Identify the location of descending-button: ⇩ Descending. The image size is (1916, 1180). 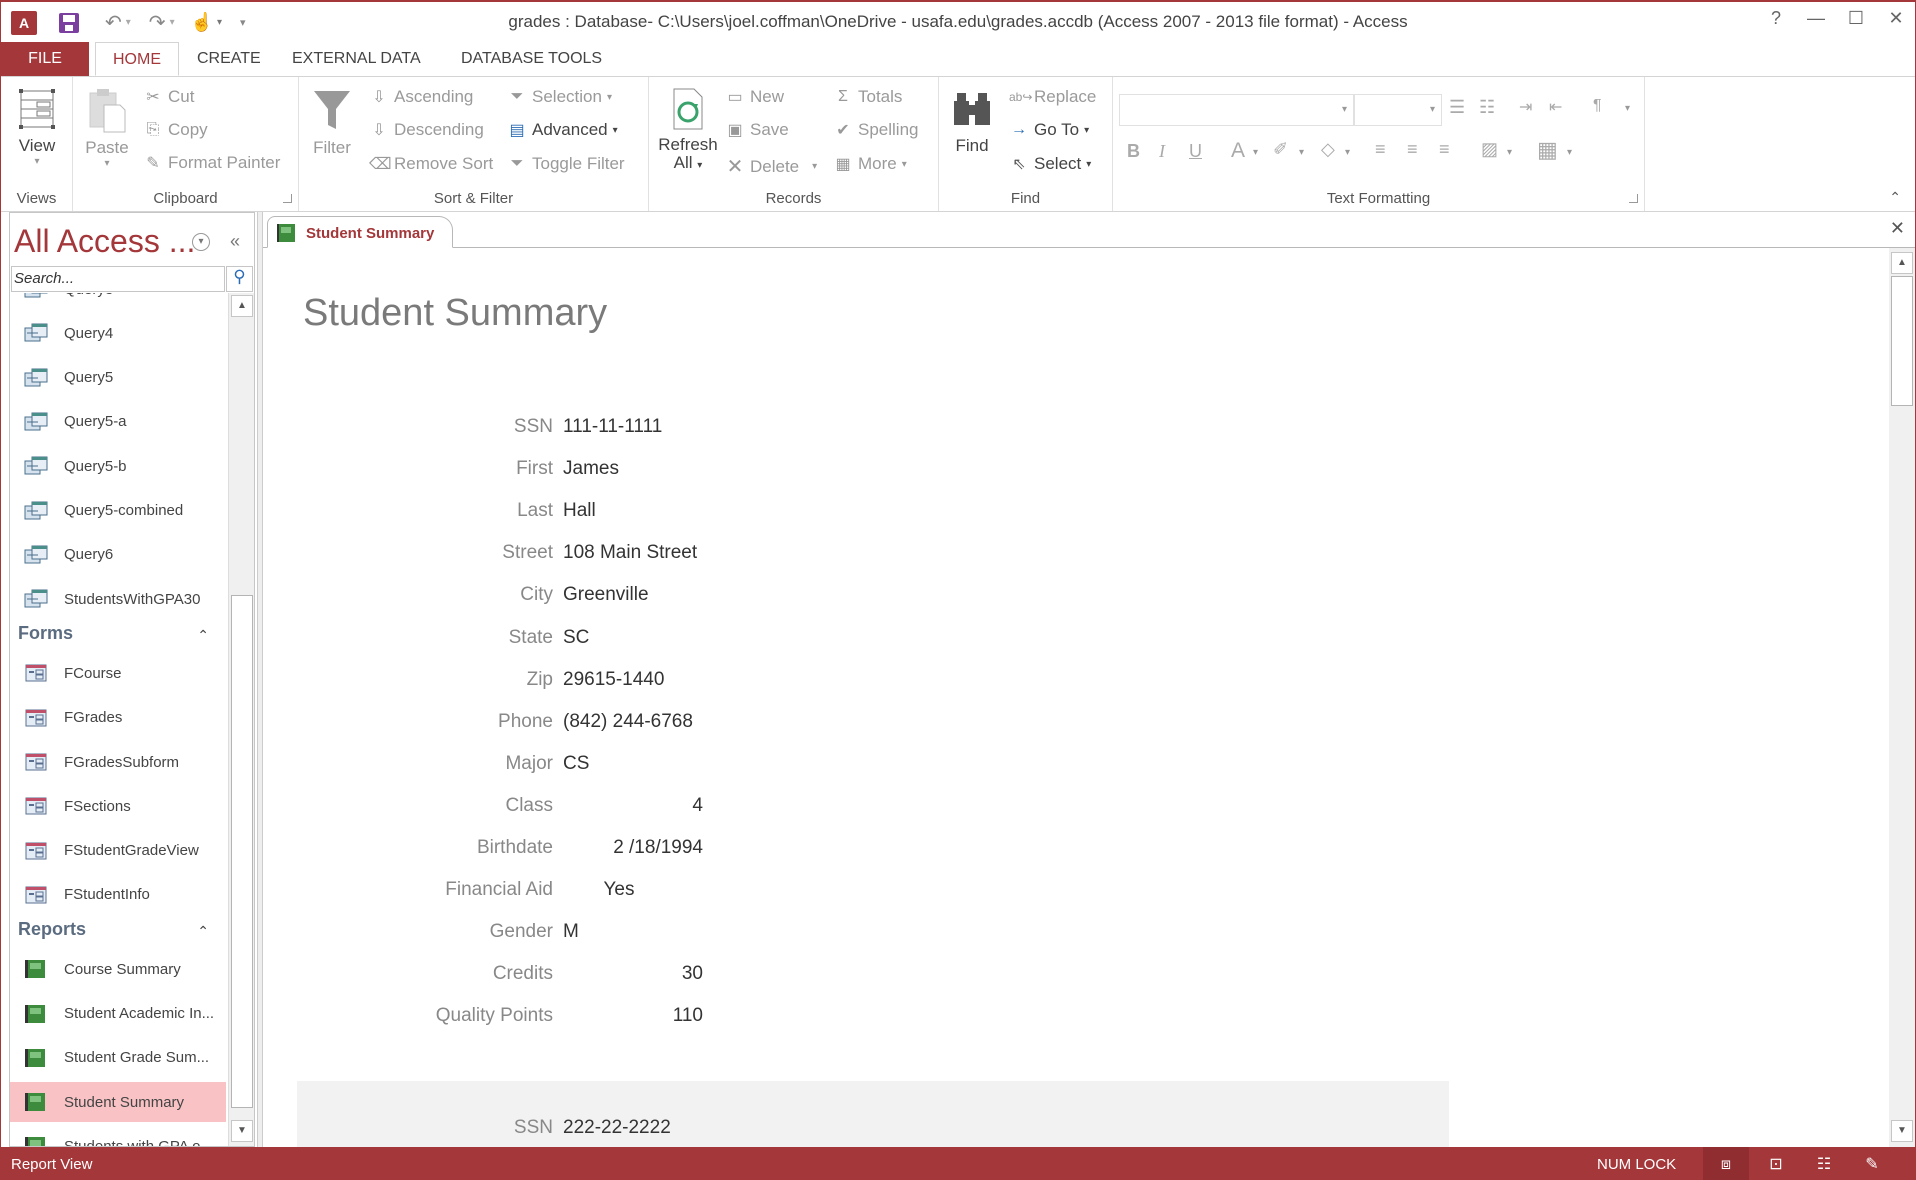
(426, 130).